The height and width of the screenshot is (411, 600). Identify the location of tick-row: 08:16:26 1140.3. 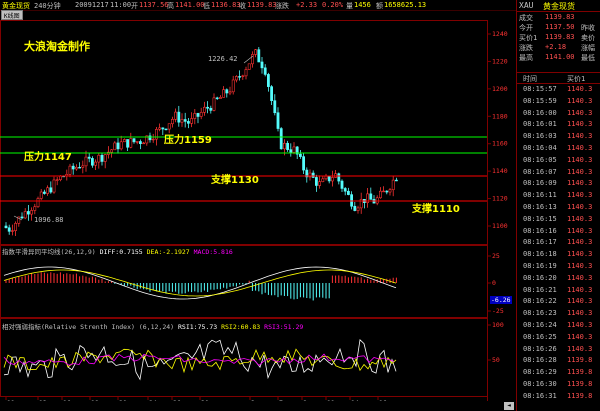
(558, 349).